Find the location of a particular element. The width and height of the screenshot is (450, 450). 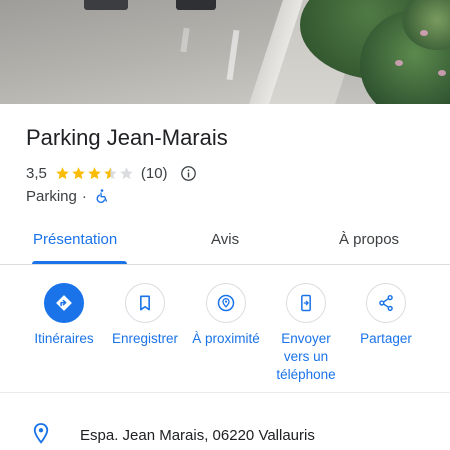

tab-overview: Présentation is located at coordinates (75, 239).